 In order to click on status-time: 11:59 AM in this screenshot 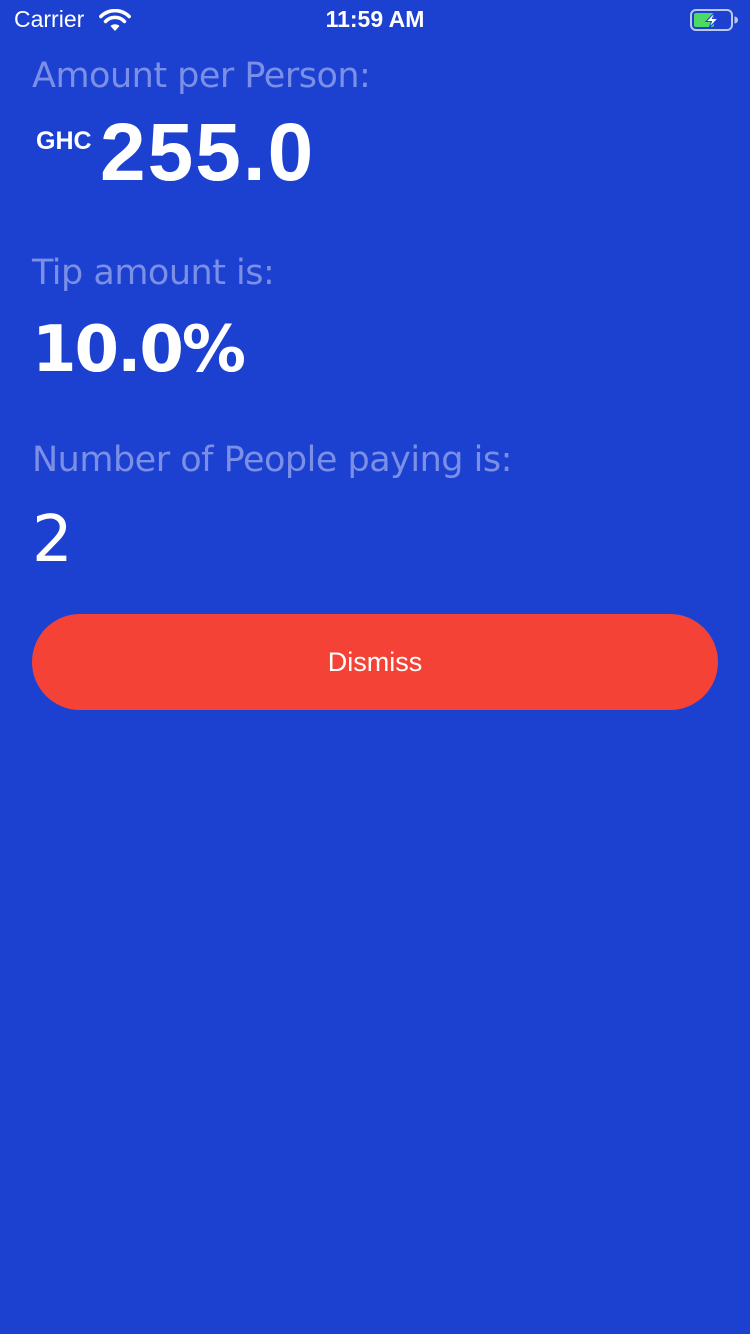, I will do `click(375, 19)`.